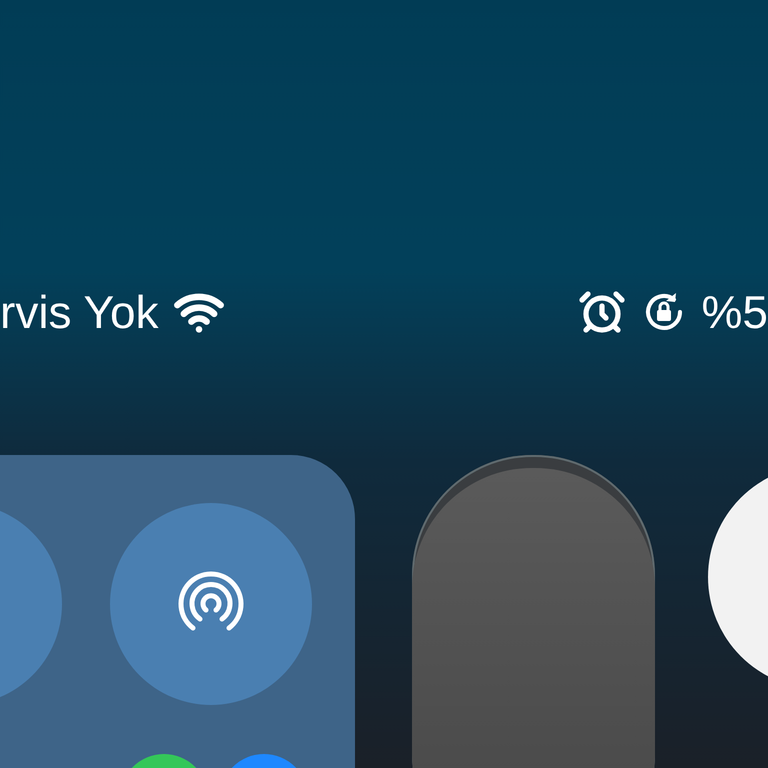  I want to click on carrier-text: rvis Yok, so click(79, 312).